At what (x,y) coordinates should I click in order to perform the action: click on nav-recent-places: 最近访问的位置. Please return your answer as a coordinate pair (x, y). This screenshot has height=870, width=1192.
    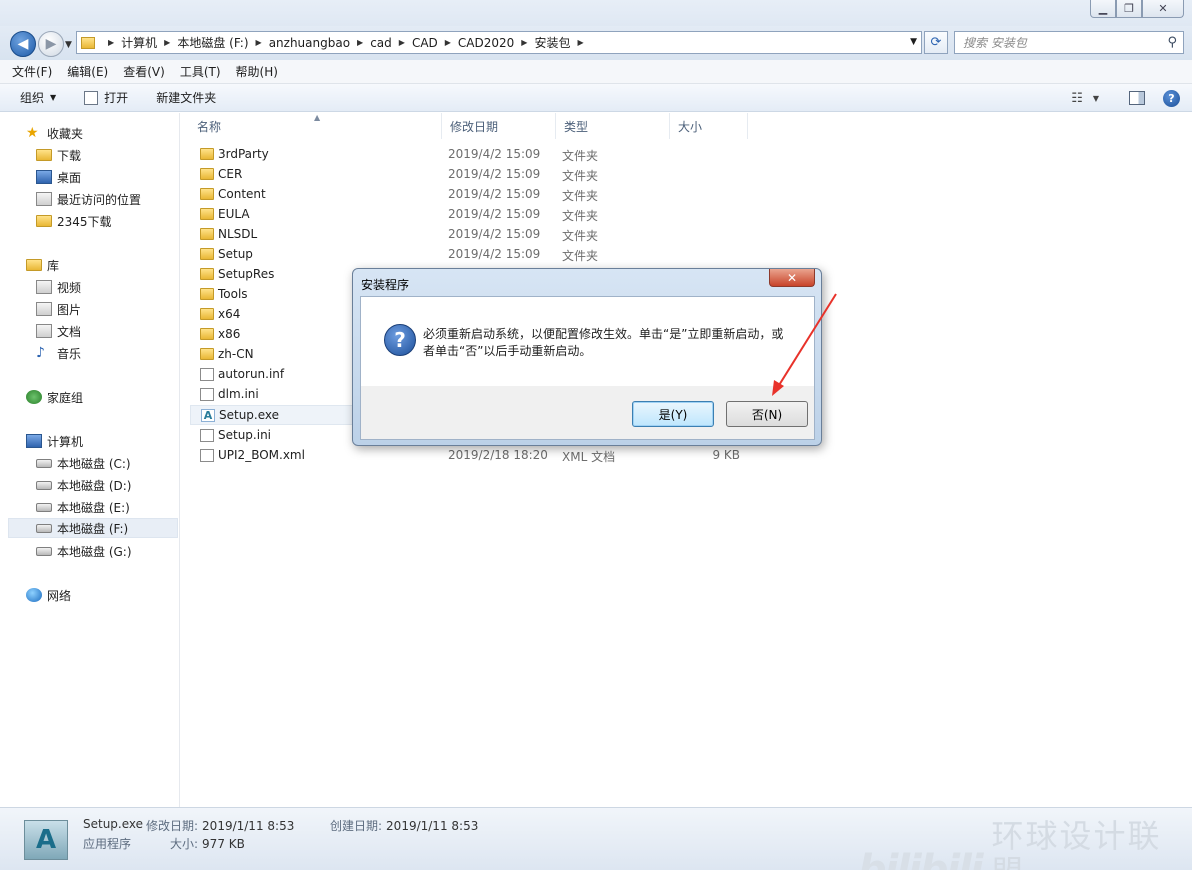
    Looking at the image, I should click on (88, 199).